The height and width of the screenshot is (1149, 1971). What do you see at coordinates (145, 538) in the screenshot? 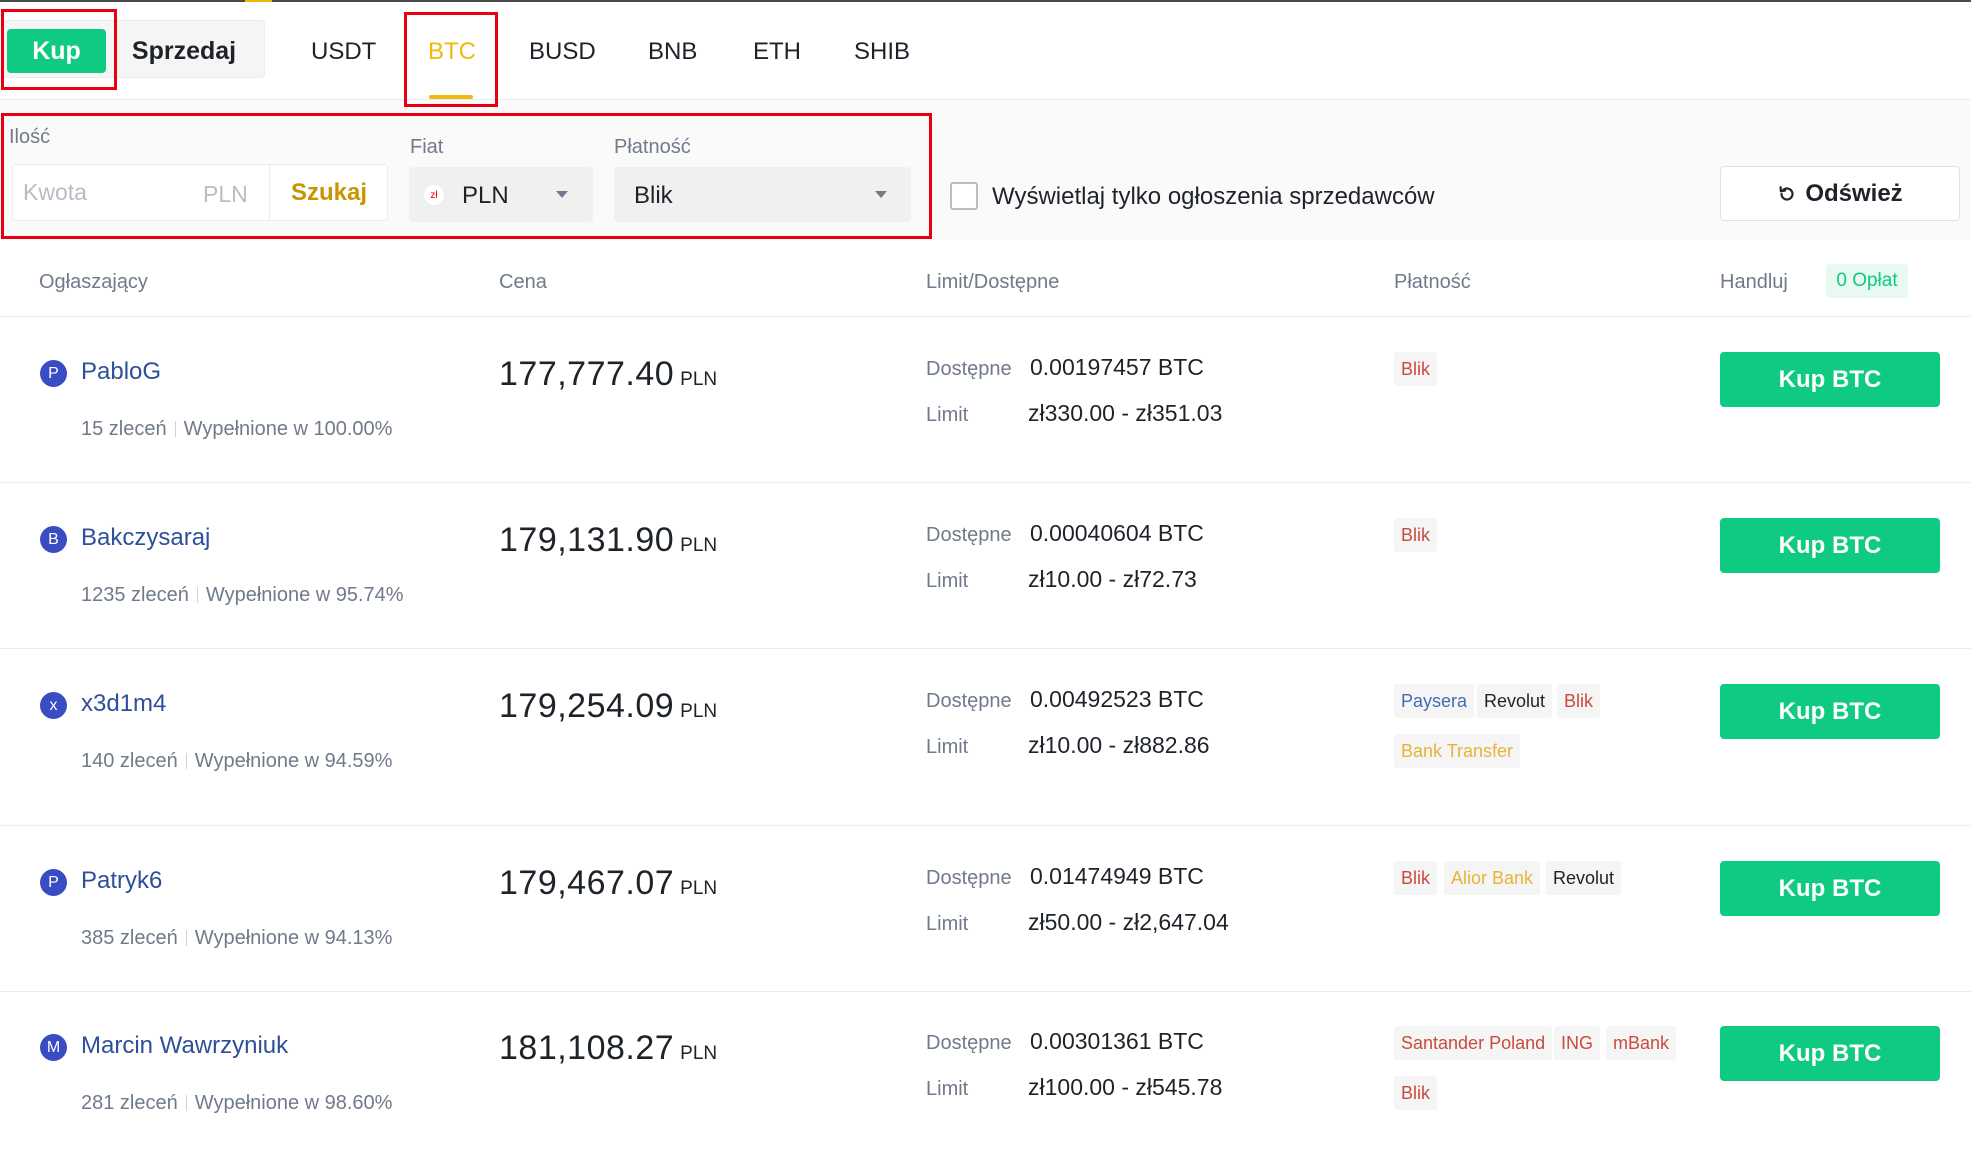
I see `advertiser-name-link: Bakczysaraj` at bounding box center [145, 538].